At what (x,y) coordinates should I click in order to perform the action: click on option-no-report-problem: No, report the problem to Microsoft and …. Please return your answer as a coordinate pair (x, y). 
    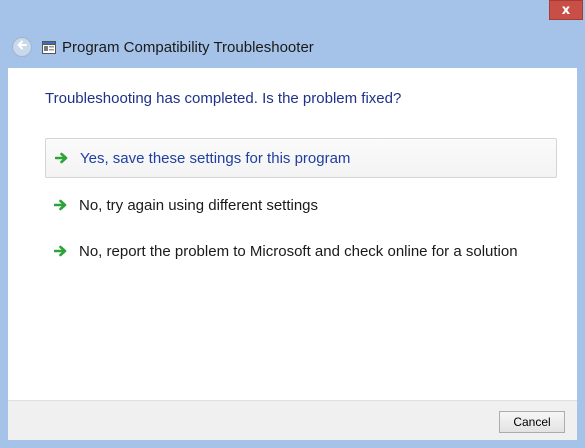
    Looking at the image, I should click on (301, 251).